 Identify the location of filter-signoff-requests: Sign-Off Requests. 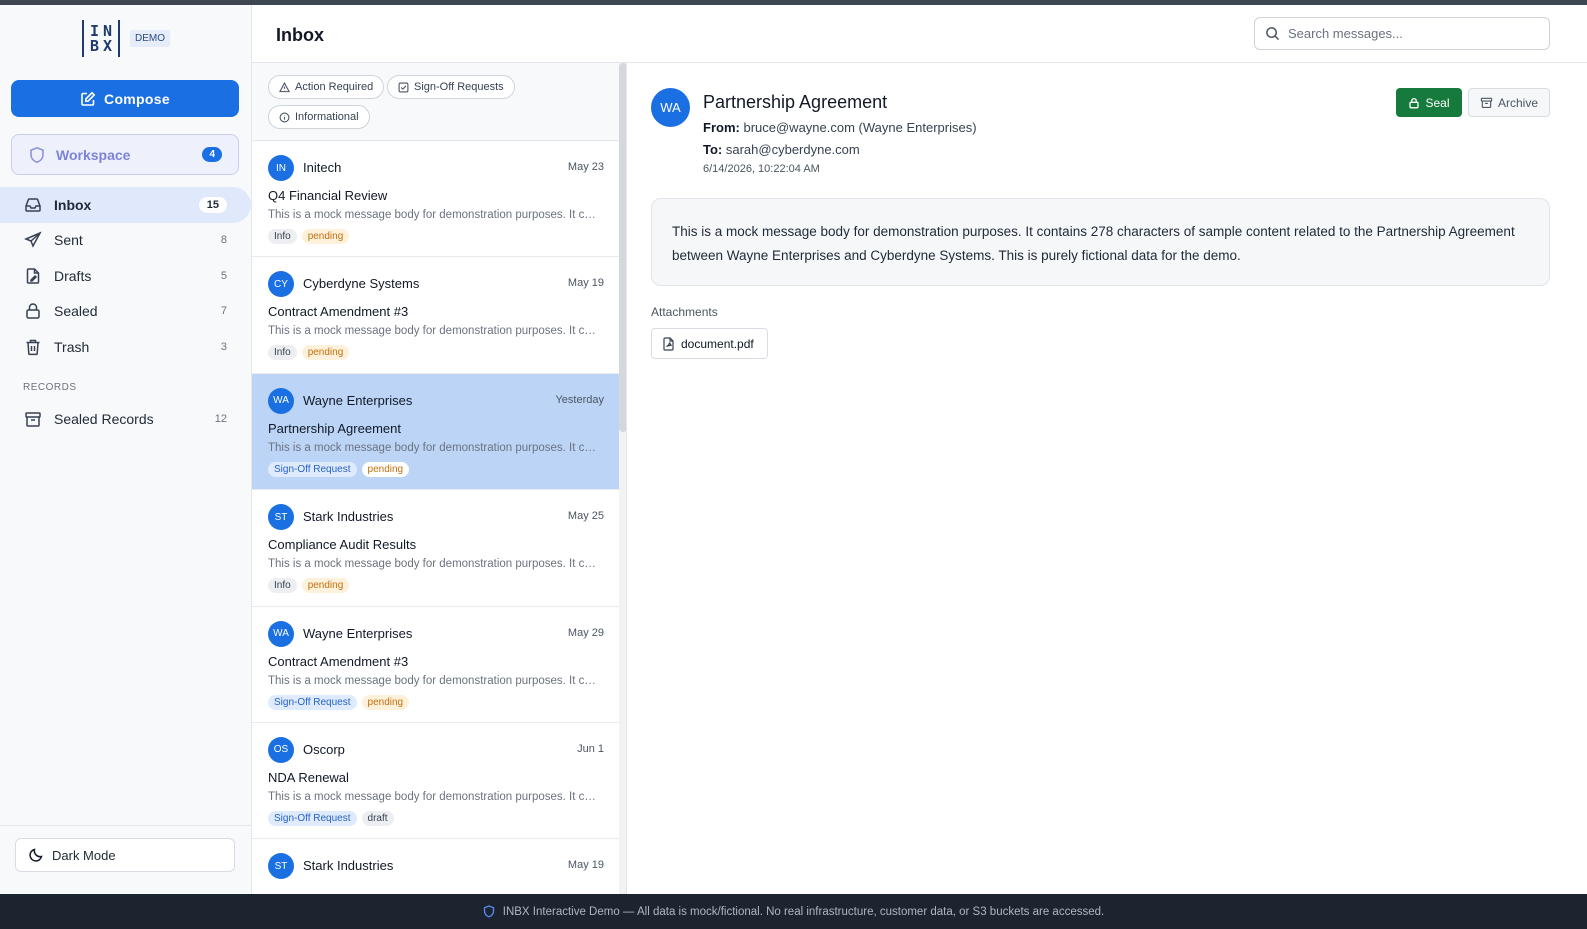
(451, 87).